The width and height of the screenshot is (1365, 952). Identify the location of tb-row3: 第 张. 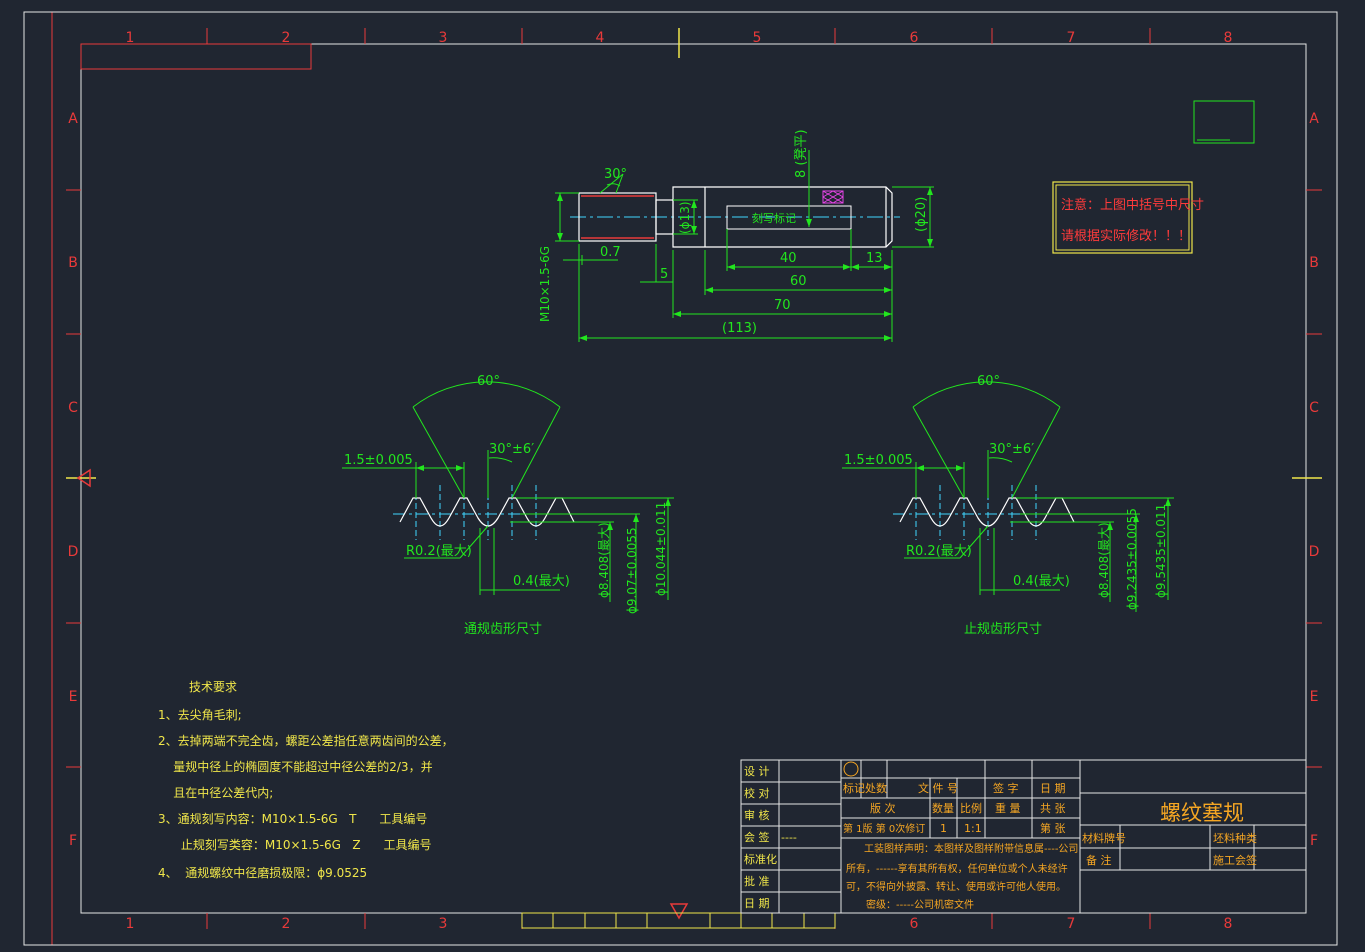
(1053, 828).